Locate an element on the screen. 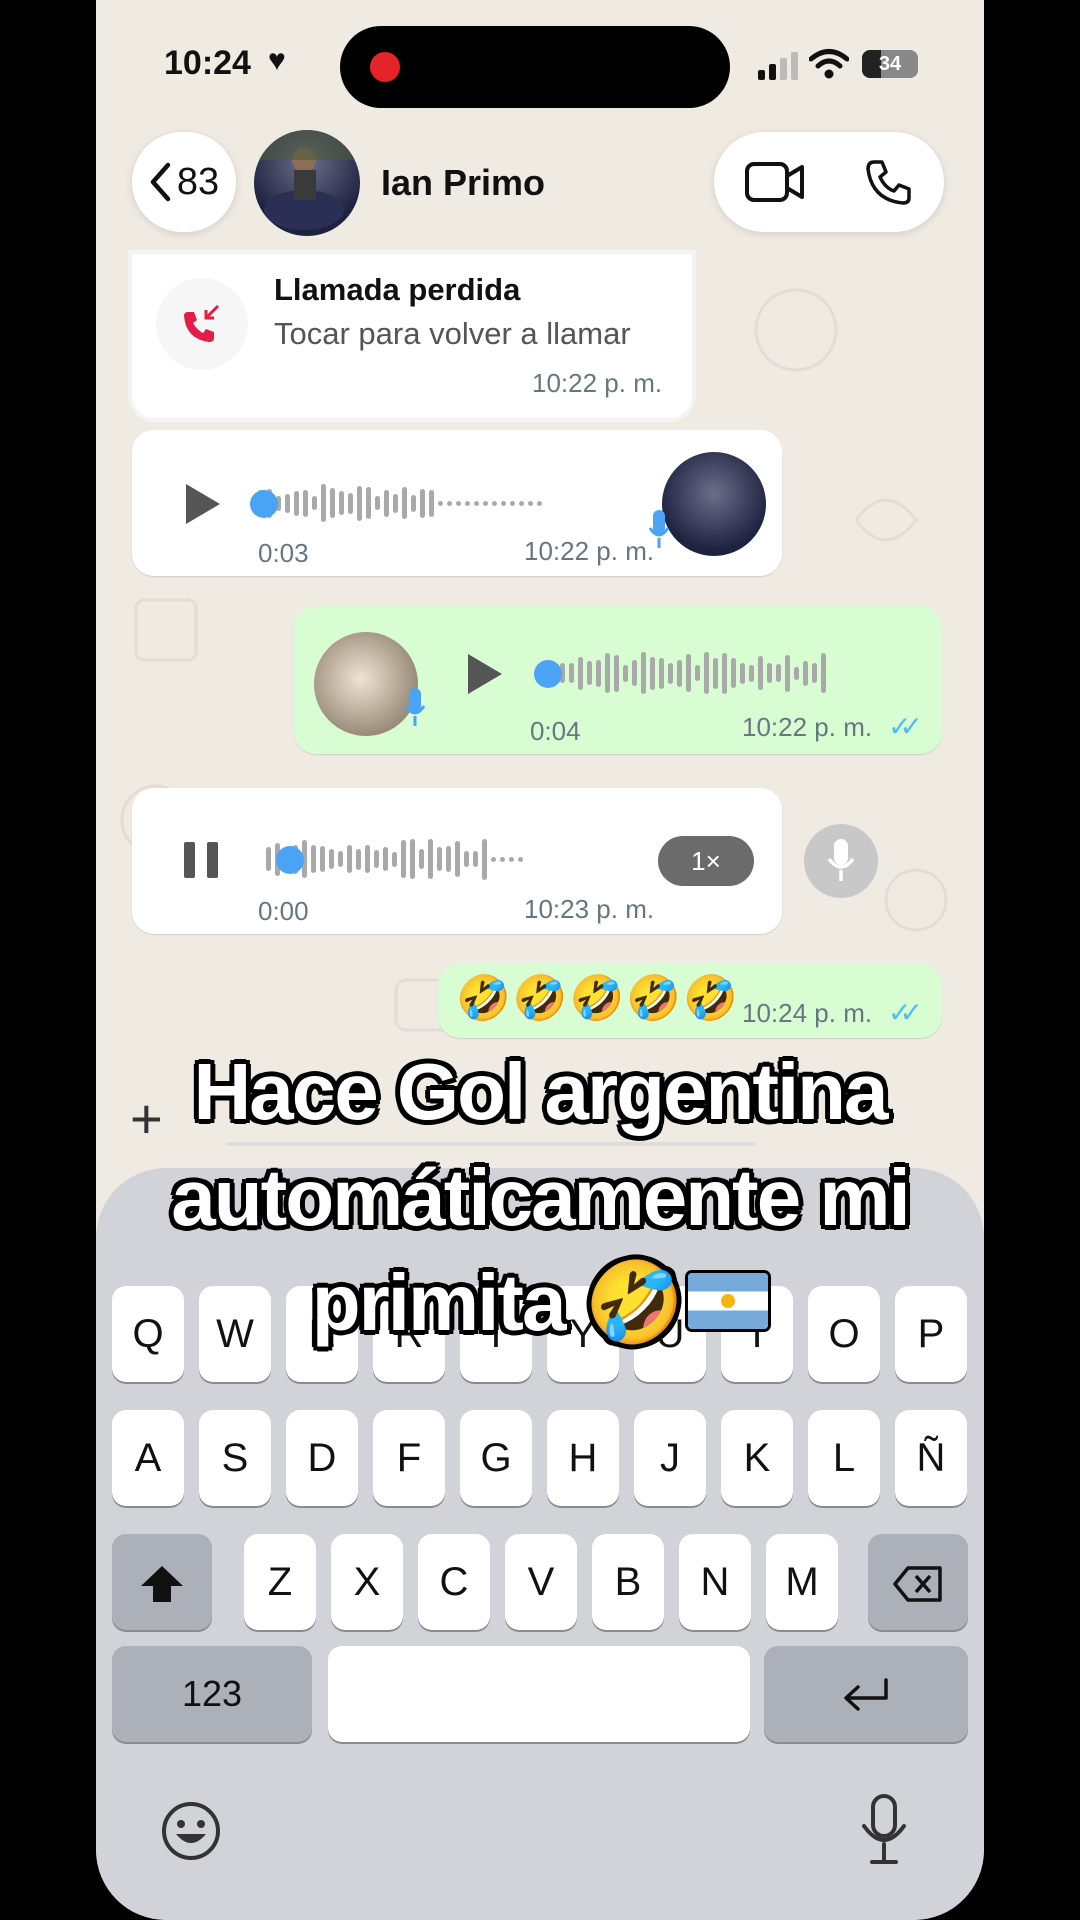  key-b: B is located at coordinates (628, 1582).